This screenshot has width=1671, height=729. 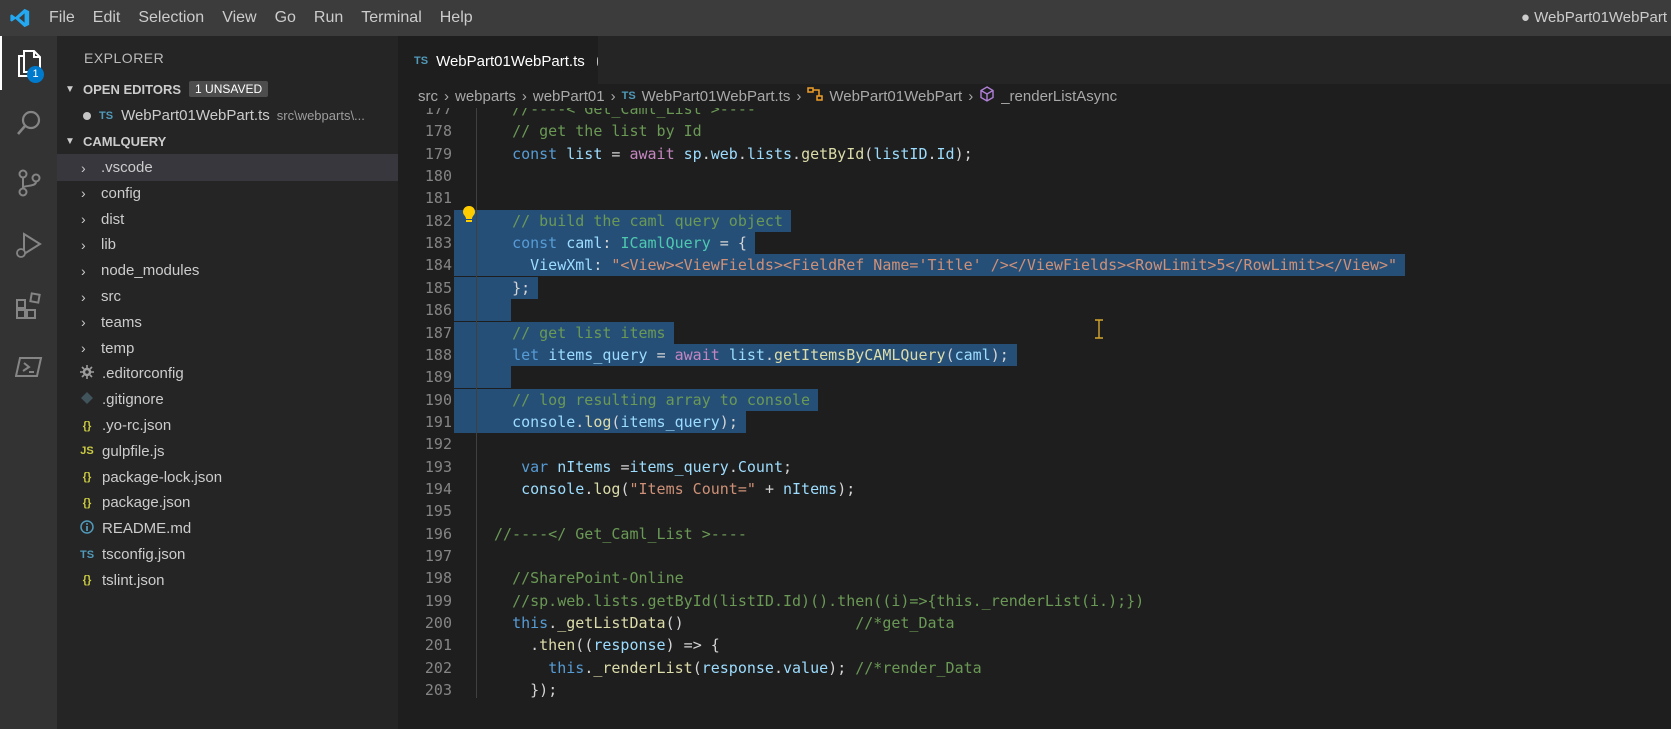 What do you see at coordinates (469, 214) in the screenshot?
I see `lightbulb-icon` at bounding box center [469, 214].